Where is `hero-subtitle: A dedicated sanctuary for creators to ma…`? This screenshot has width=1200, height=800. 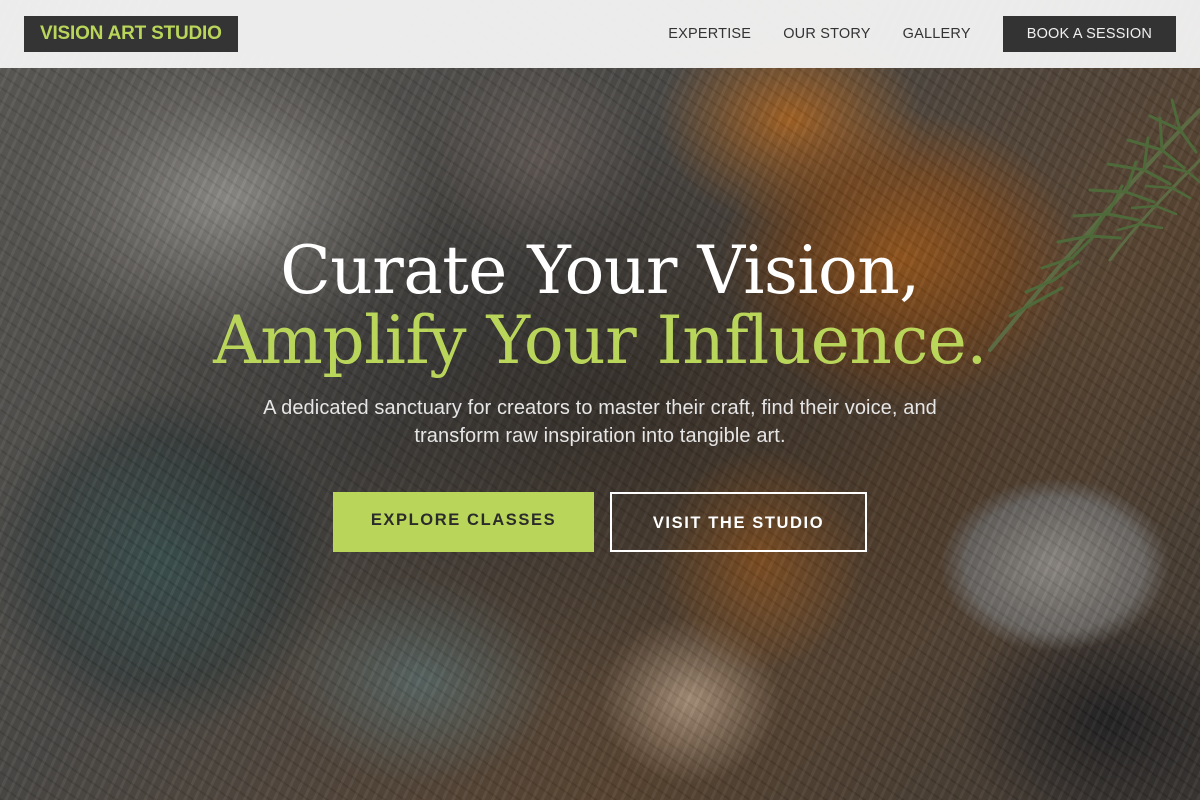 hero-subtitle: A dedicated sanctuary for creators to ma… is located at coordinates (600, 422).